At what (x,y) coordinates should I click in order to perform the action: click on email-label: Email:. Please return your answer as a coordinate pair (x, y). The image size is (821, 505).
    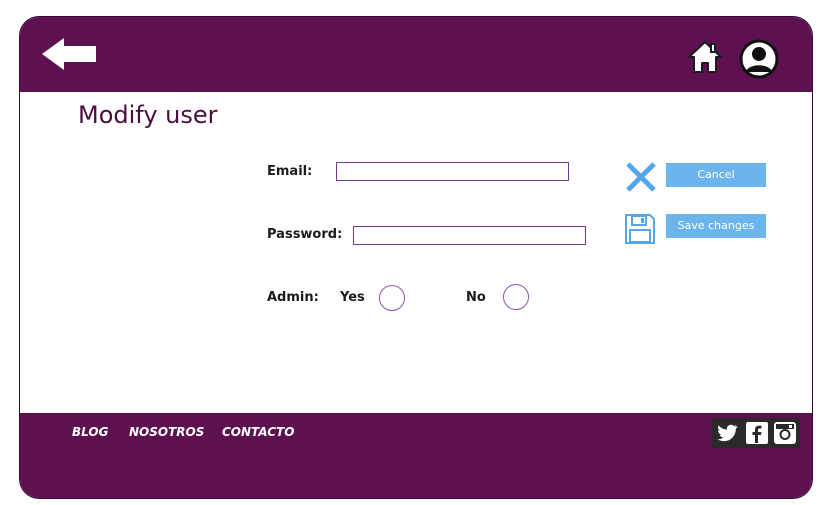
    Looking at the image, I should click on (290, 171).